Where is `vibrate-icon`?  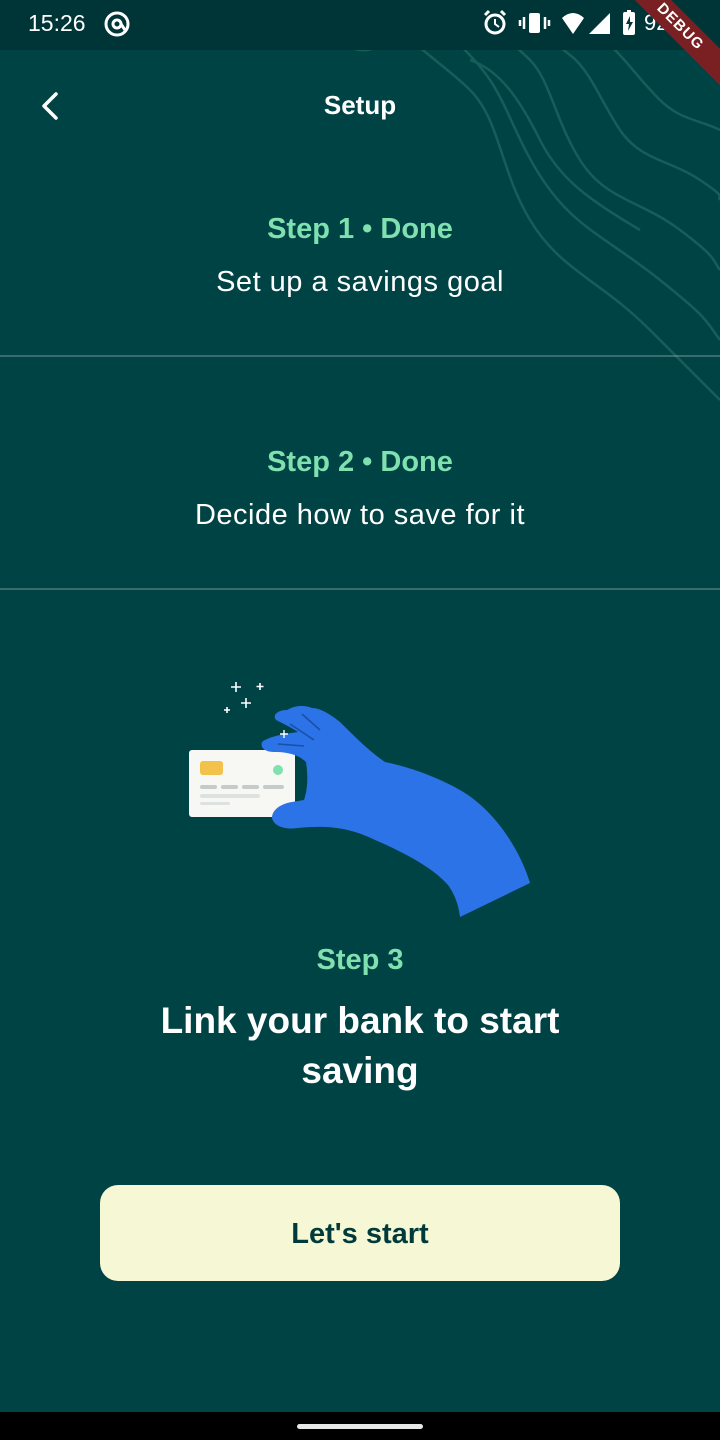 vibrate-icon is located at coordinates (534, 23).